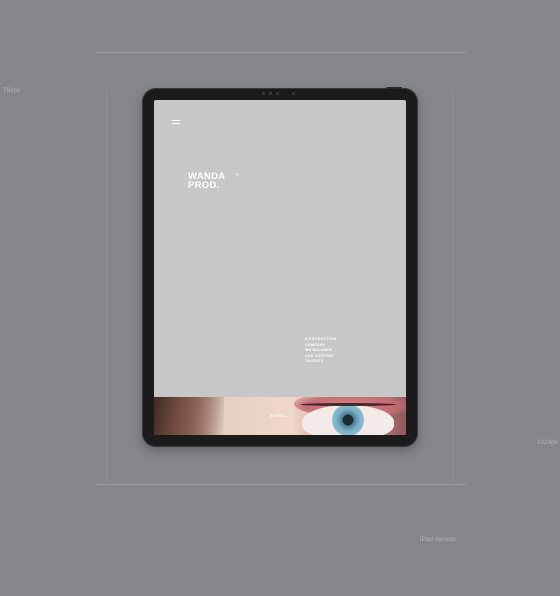 The image size is (560, 596). What do you see at coordinates (314, 361) in the screenshot?
I see `tagline-line: TALENTS` at bounding box center [314, 361].